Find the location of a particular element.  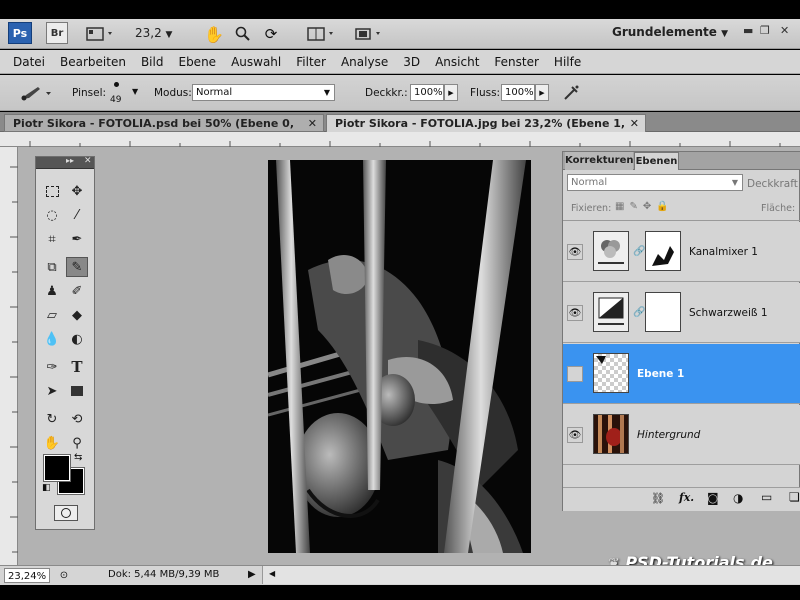

screen-mode-button is located at coordinates (369, 34).